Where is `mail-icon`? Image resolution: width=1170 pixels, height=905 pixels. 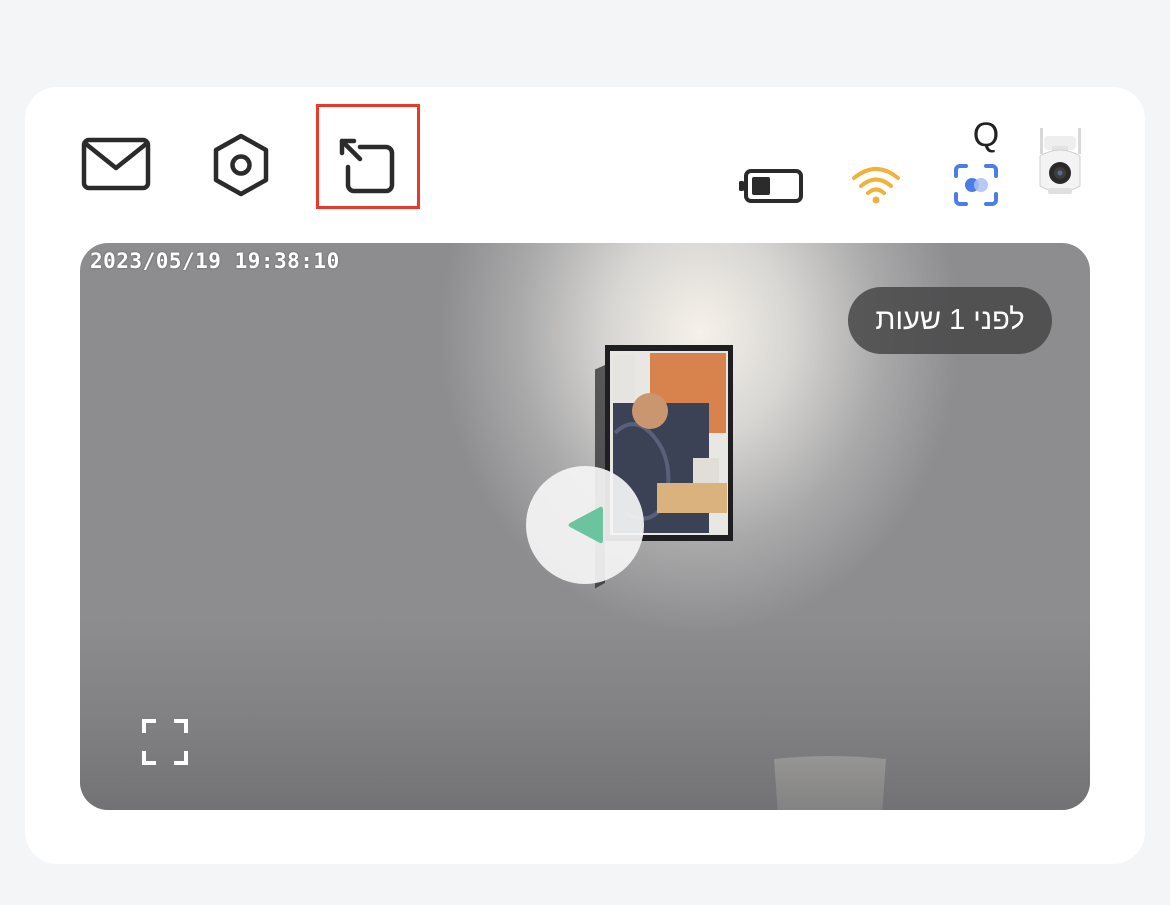 mail-icon is located at coordinates (116, 164).